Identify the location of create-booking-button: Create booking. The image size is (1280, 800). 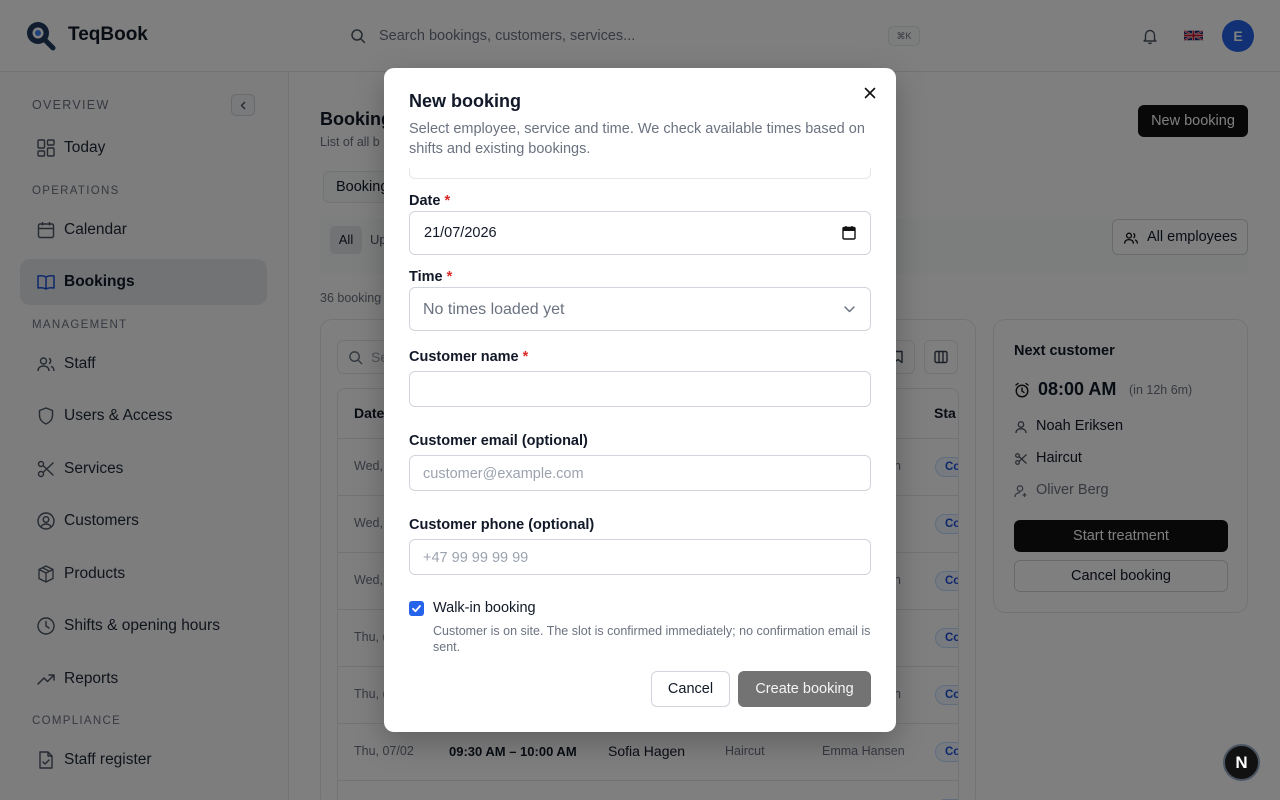
(804, 689).